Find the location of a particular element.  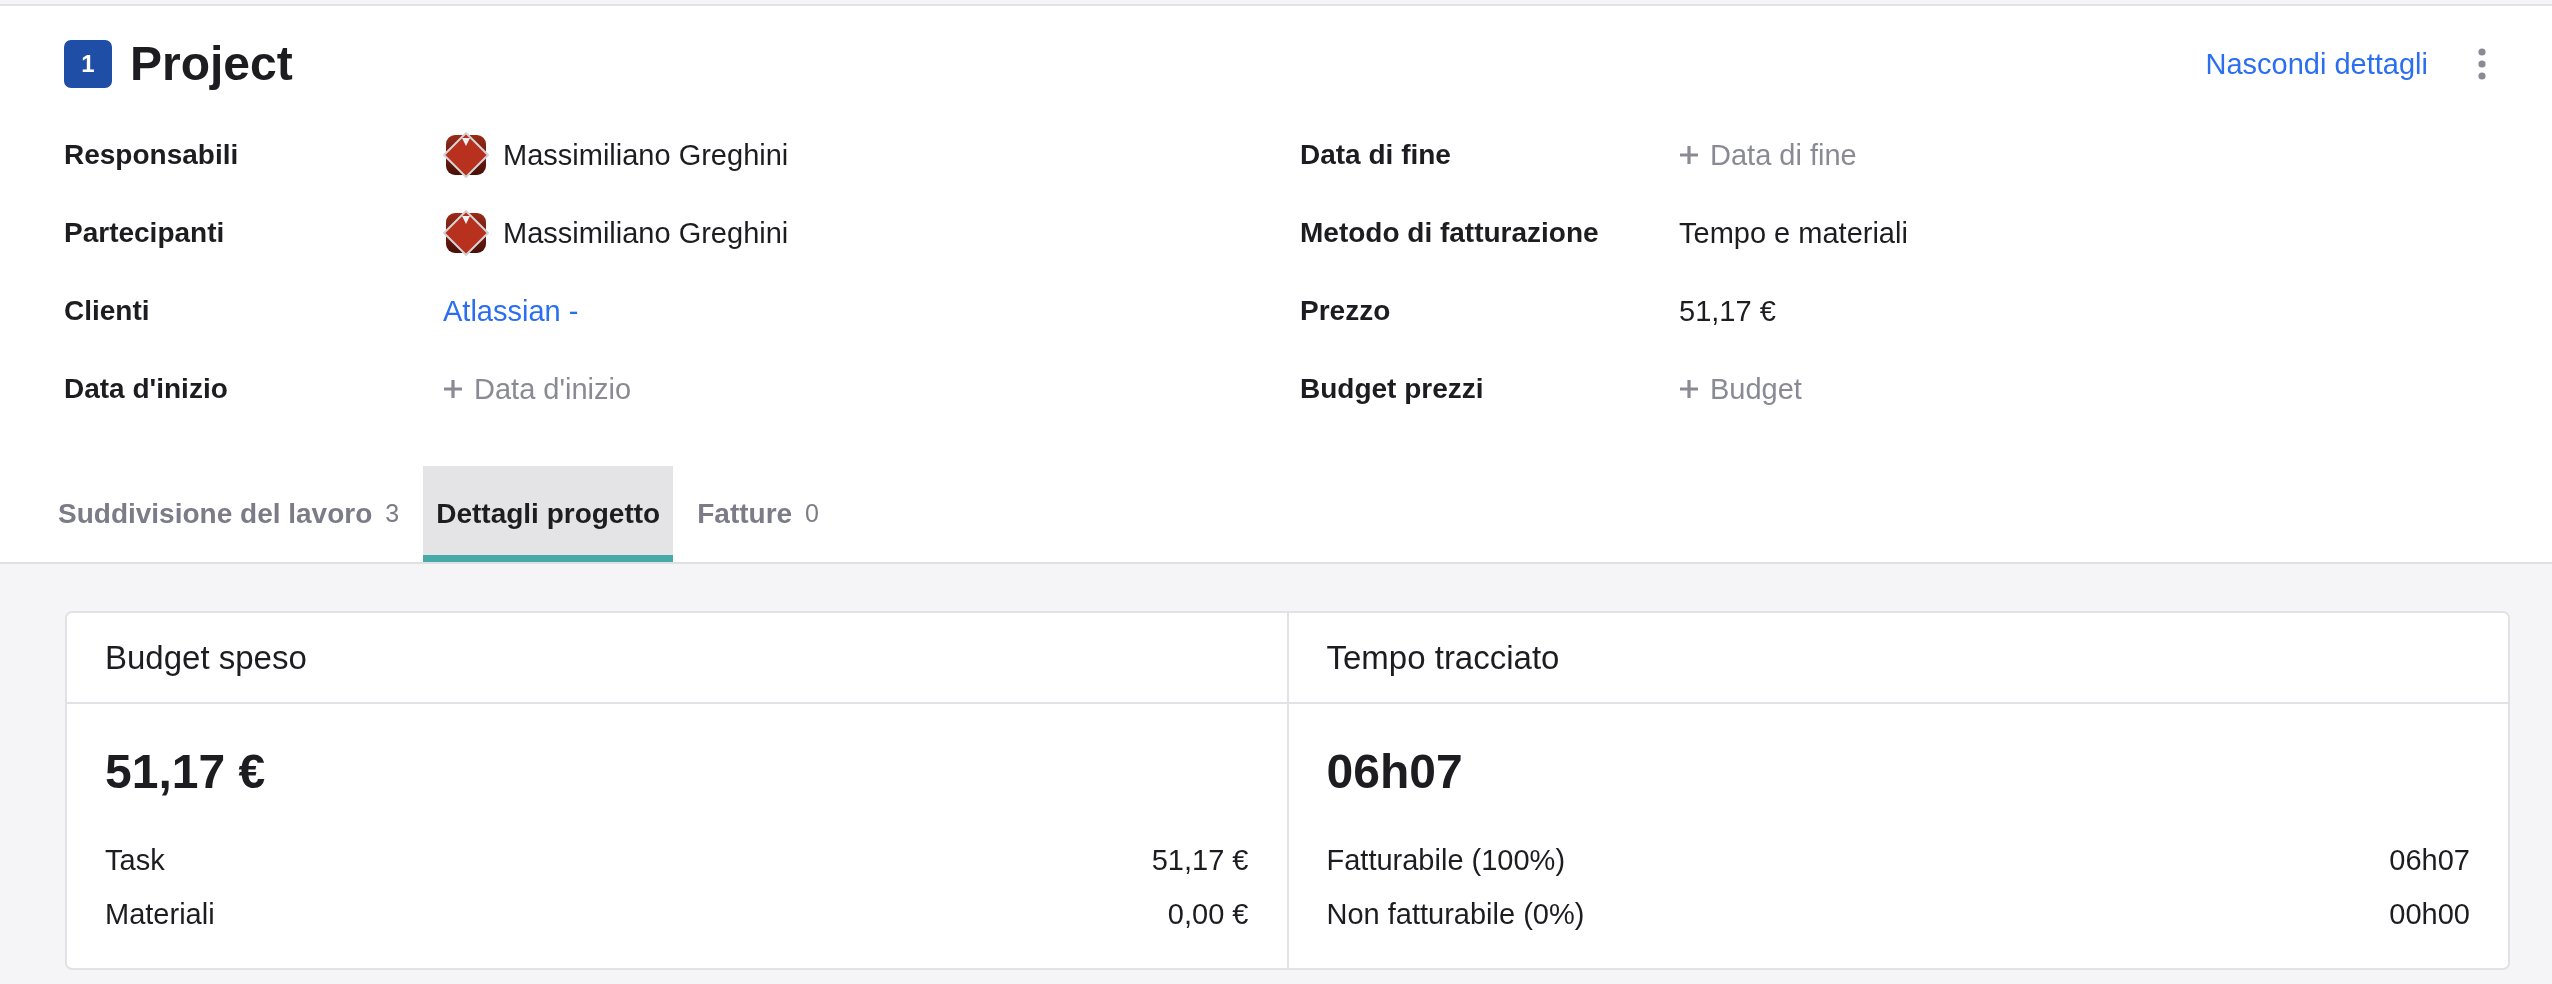

add-value-button: Budget is located at coordinates (1740, 389).